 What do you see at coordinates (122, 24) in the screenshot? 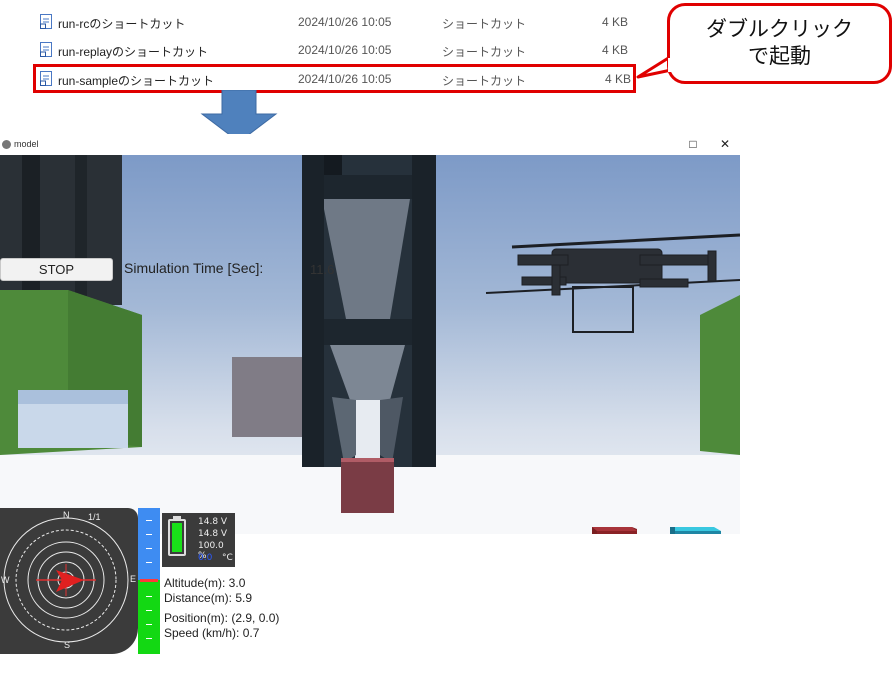
I see `file-name: run-rcのショートカット` at bounding box center [122, 24].